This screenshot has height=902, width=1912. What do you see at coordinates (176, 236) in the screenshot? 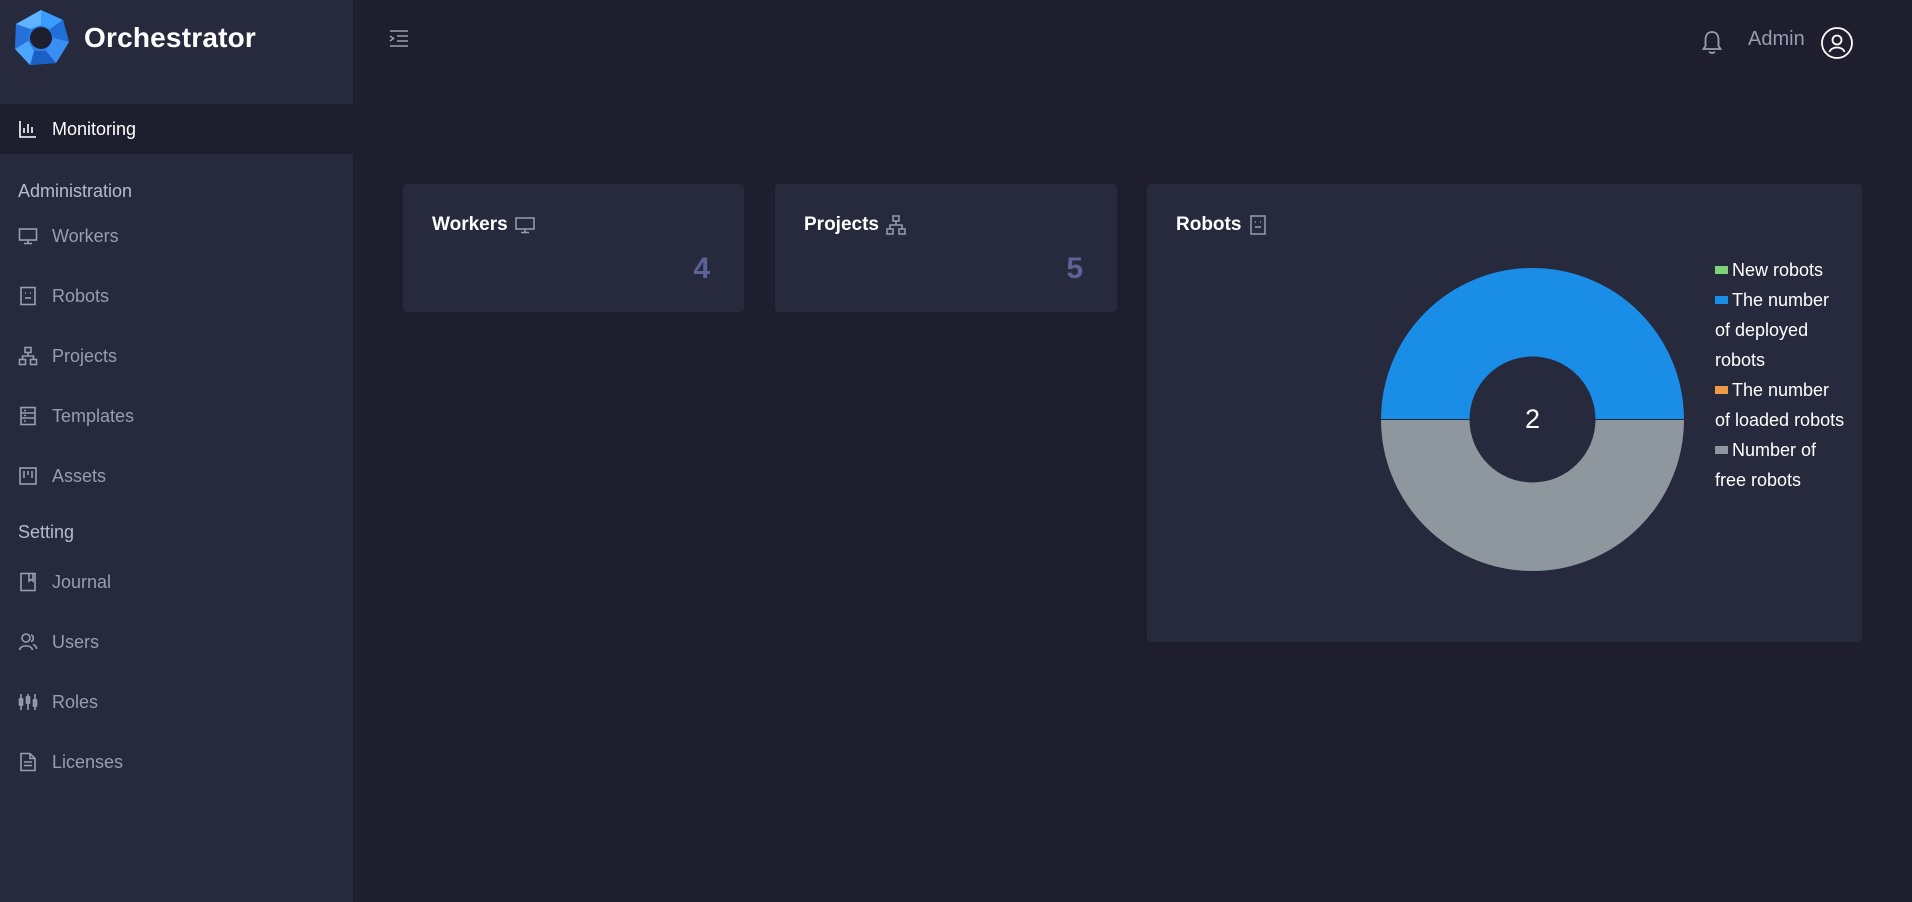
I see `sidebar-item-workers: Workers` at bounding box center [176, 236].